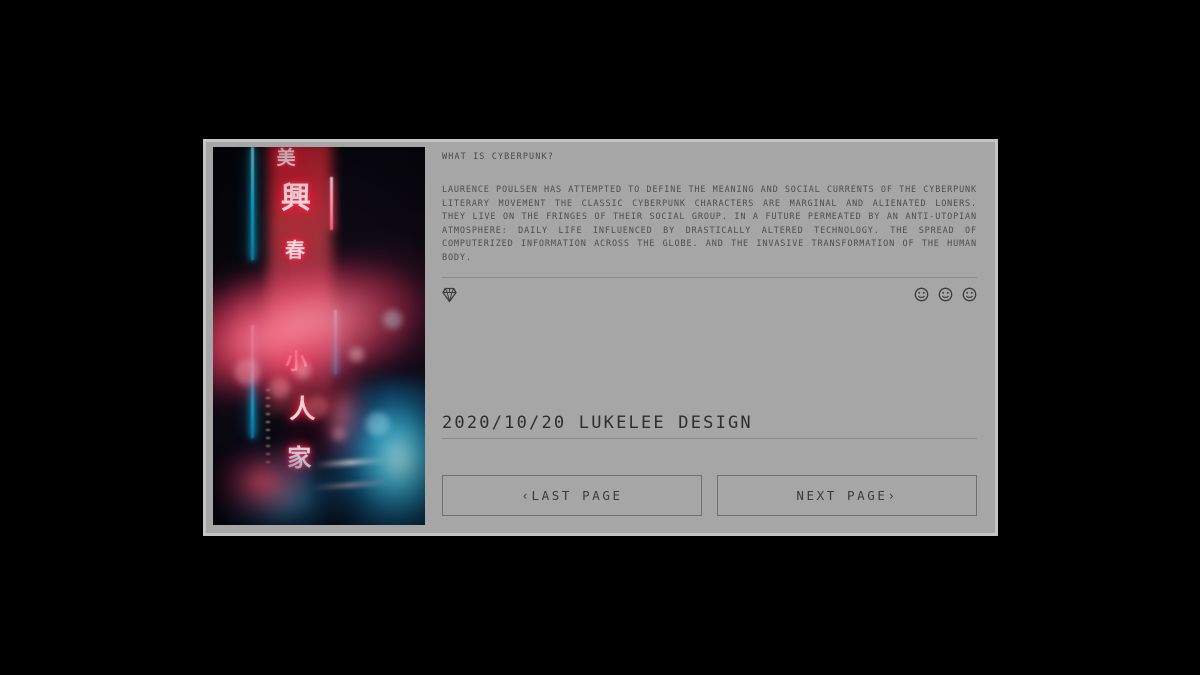  Describe the element at coordinates (268, 426) in the screenshot. I see `photo-window-lights` at that location.